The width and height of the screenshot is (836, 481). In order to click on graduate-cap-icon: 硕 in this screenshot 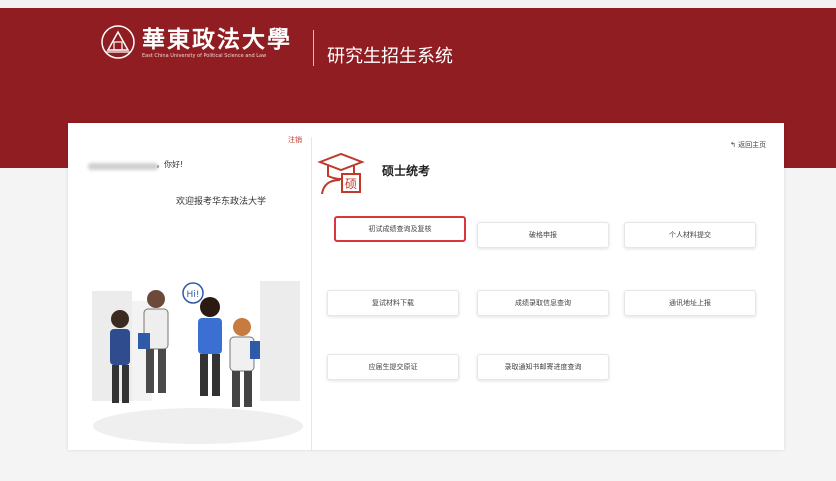, I will do `click(341, 173)`.